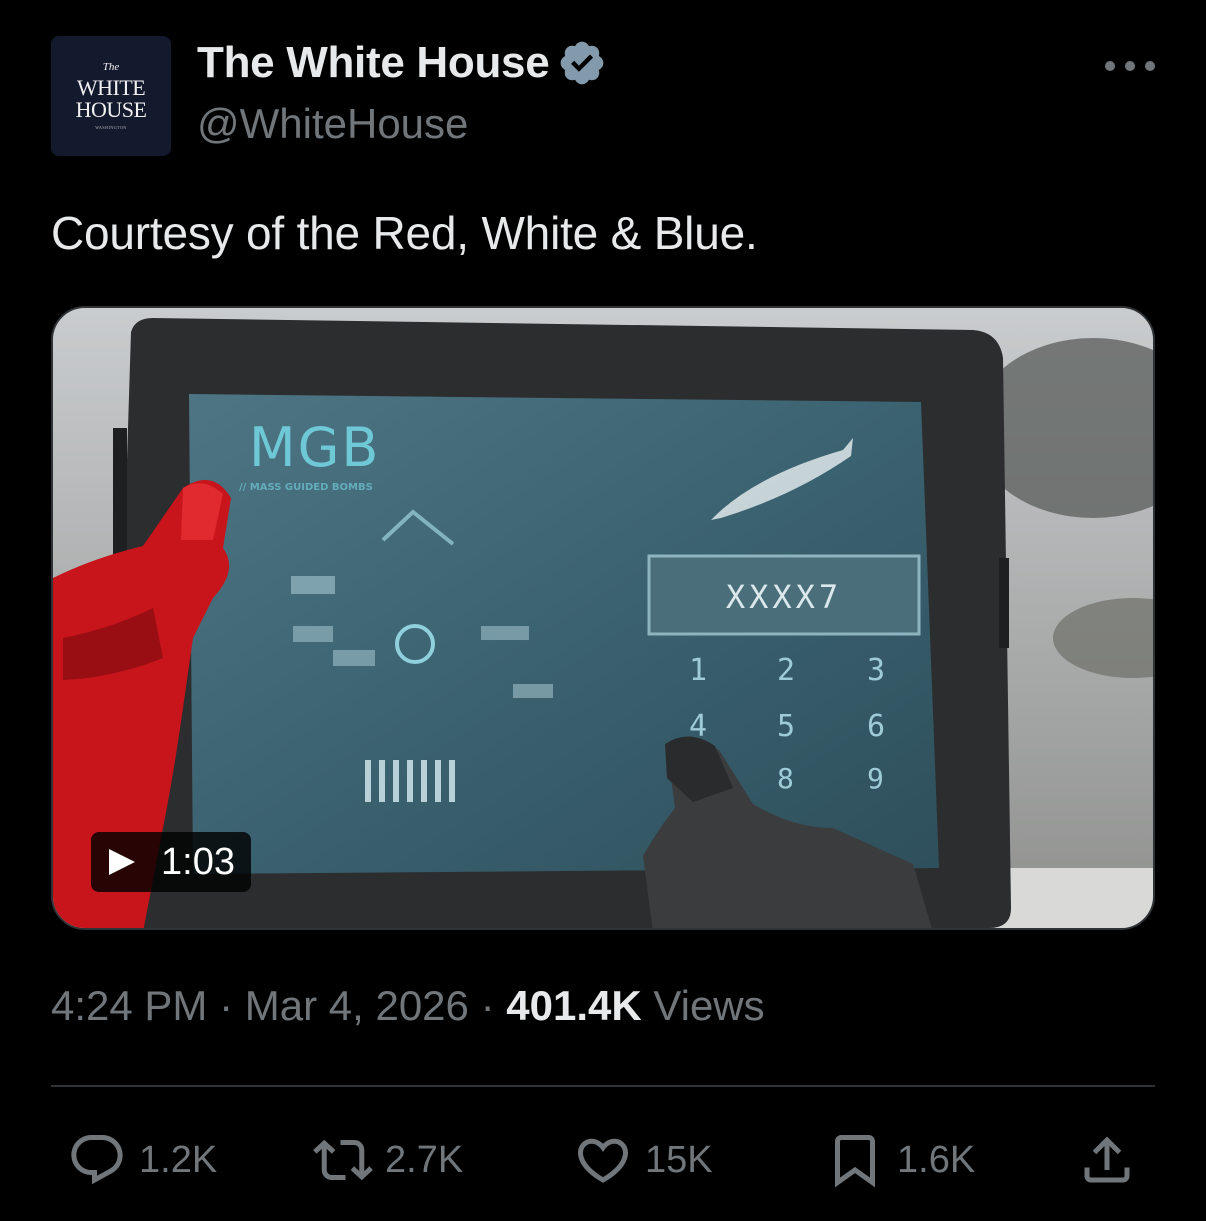 This screenshot has height=1221, width=1206. I want to click on views-count: 401.4K, so click(573, 1005).